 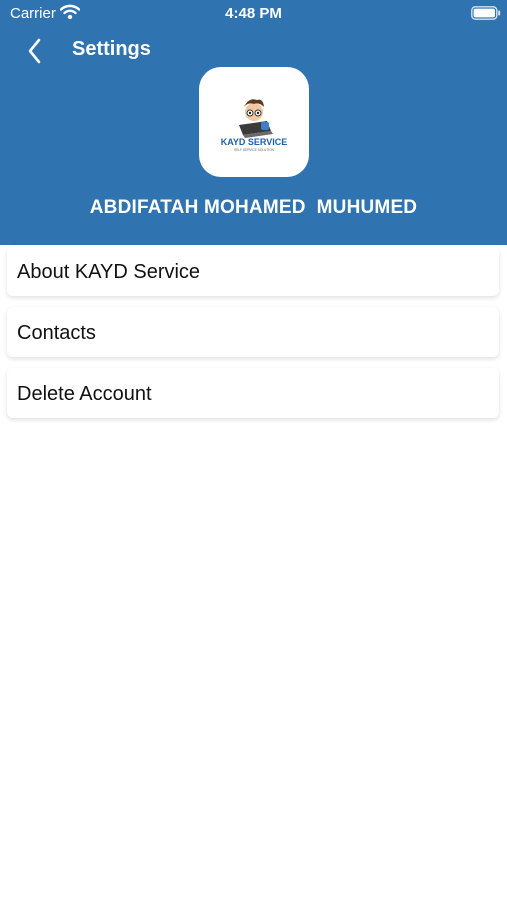 What do you see at coordinates (84, 394) in the screenshot?
I see `menu-item-label: Delete Account` at bounding box center [84, 394].